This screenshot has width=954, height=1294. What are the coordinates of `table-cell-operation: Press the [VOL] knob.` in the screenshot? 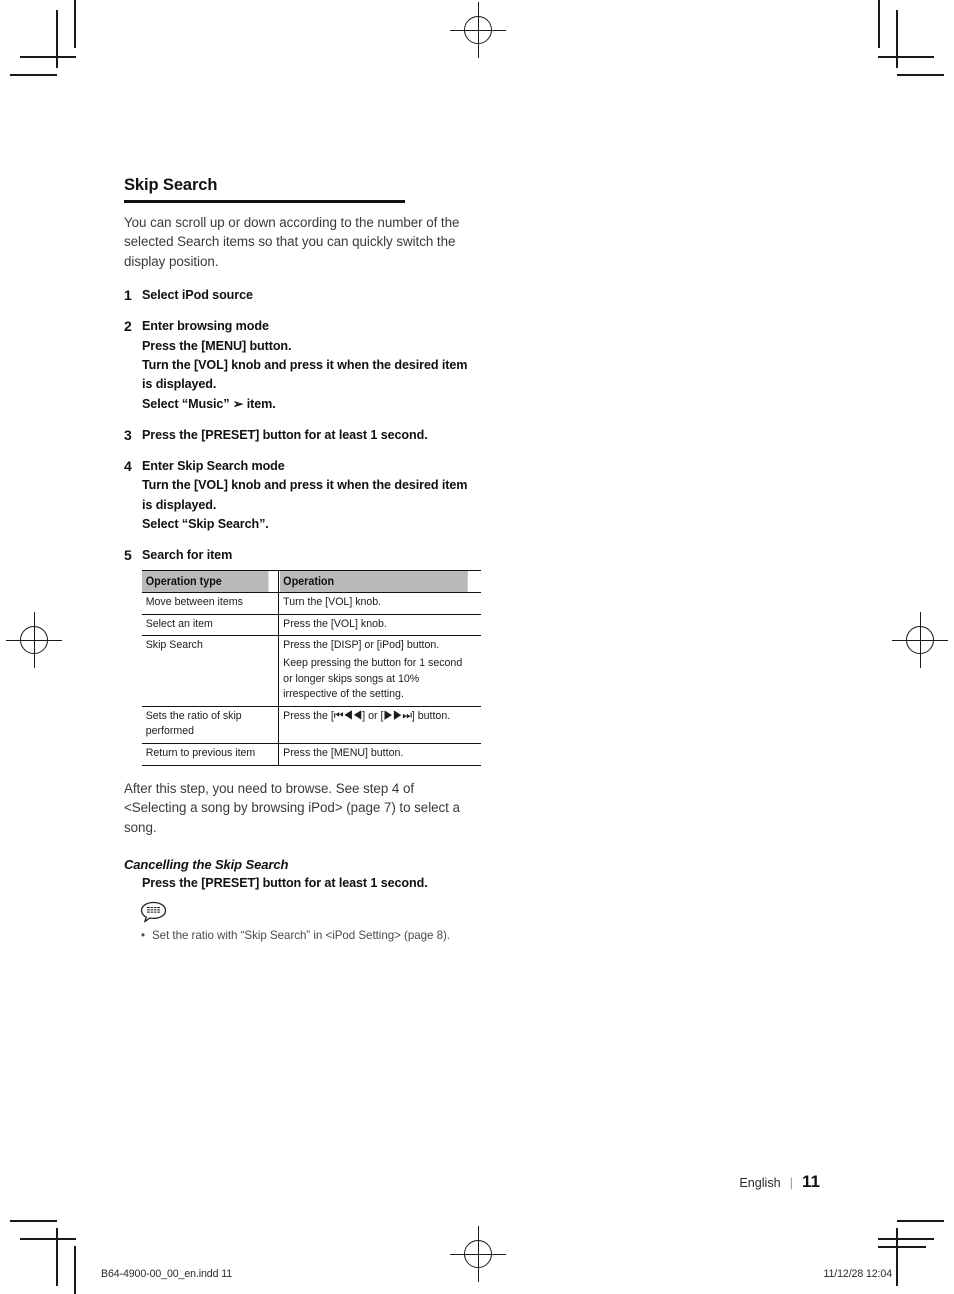 It's located at (372, 625).